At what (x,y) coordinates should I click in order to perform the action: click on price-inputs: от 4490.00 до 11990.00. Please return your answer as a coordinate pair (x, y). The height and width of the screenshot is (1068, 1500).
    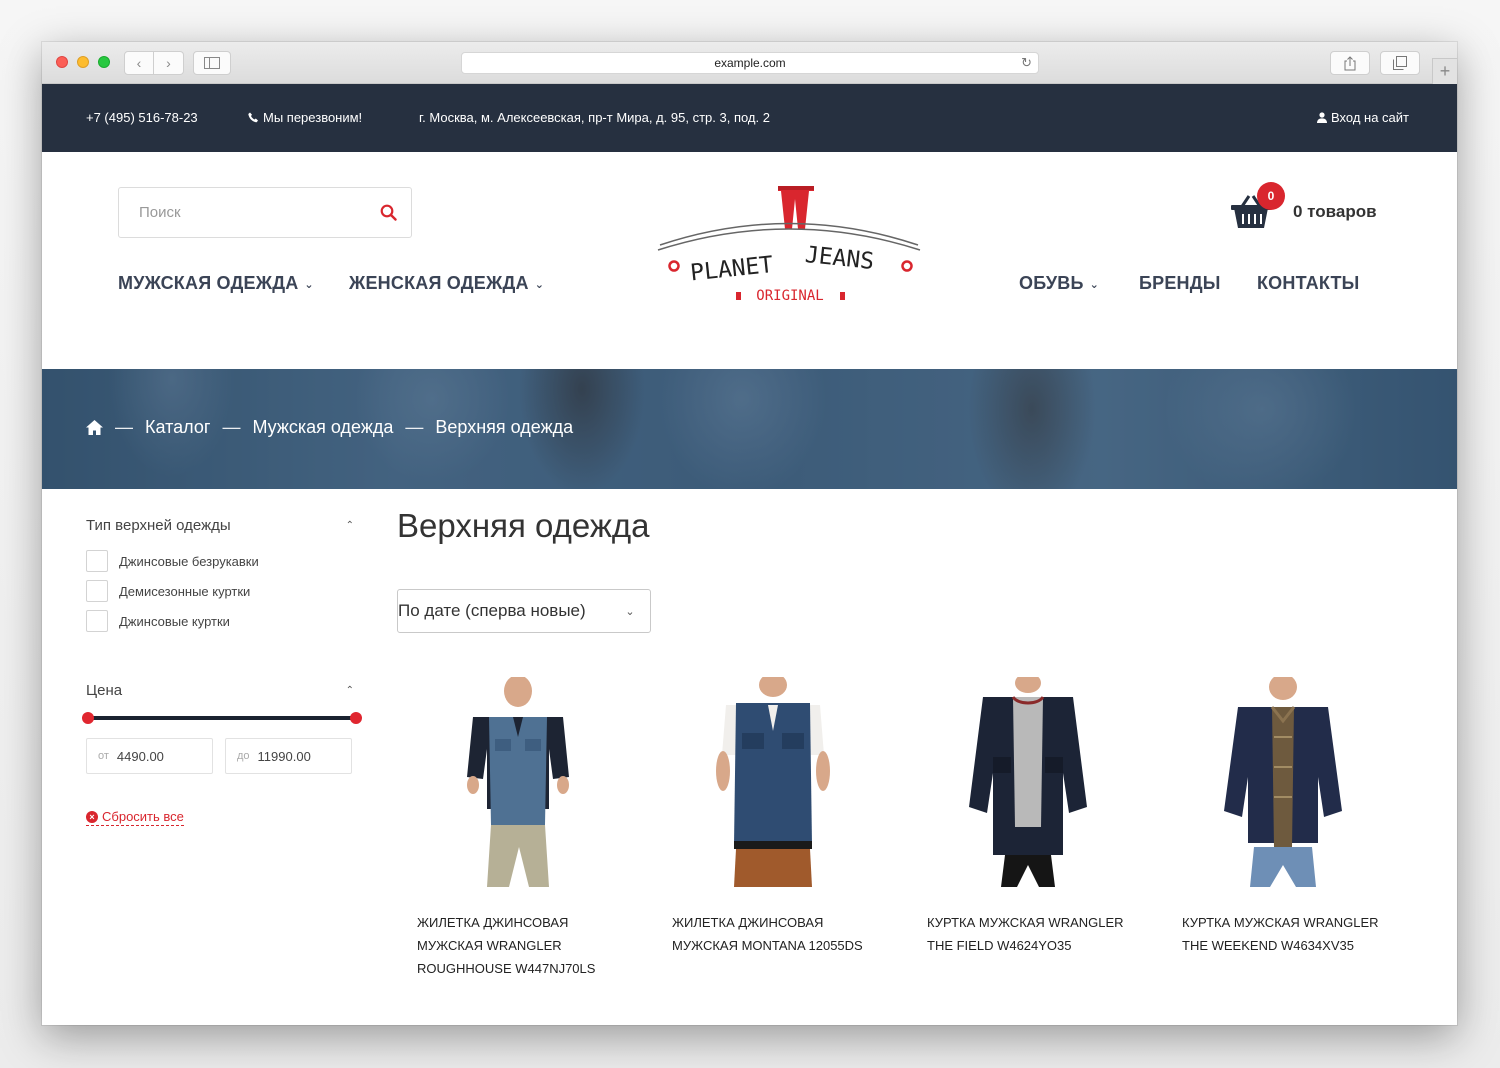
    Looking at the image, I should click on (221, 756).